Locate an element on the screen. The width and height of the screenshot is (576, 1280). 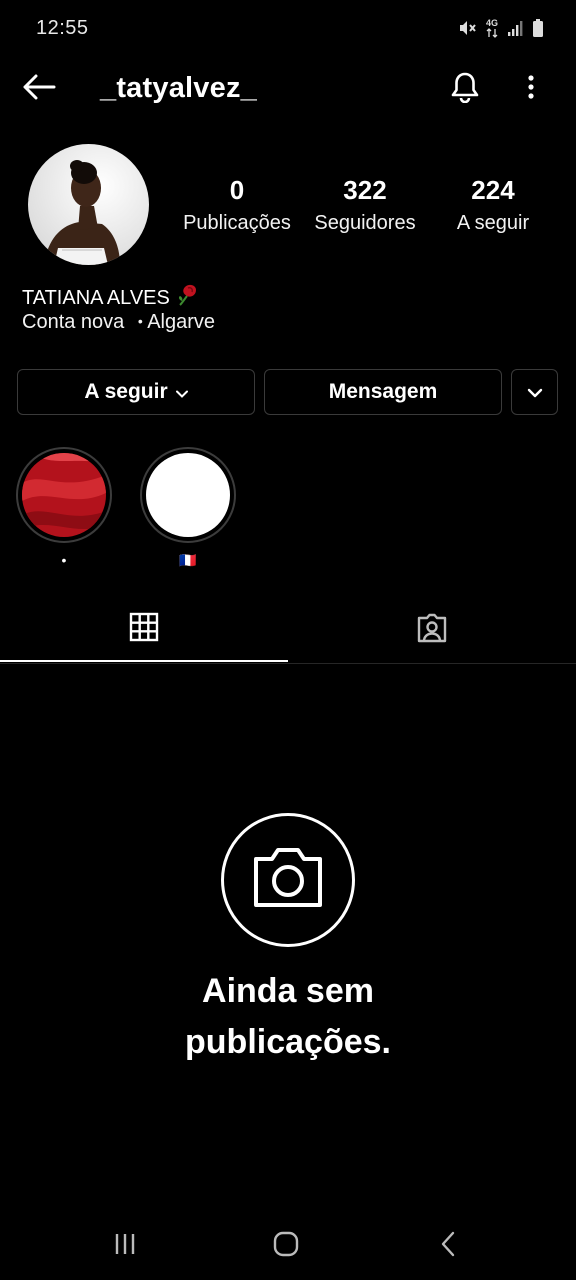
system-back-button is located at coordinates (448, 1246).